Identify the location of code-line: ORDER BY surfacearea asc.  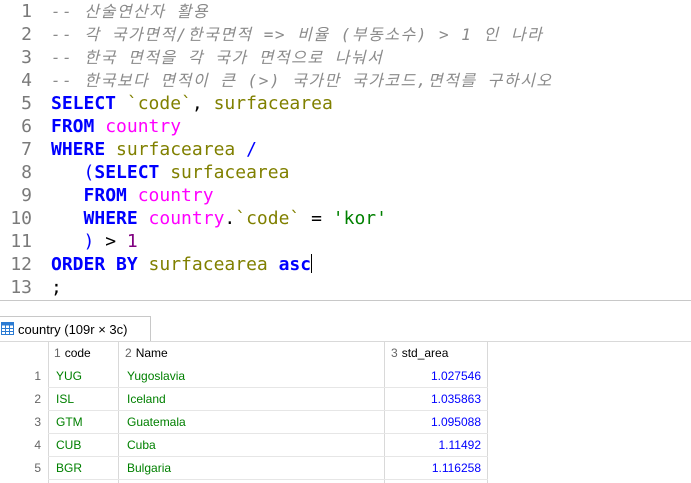
(182, 264).